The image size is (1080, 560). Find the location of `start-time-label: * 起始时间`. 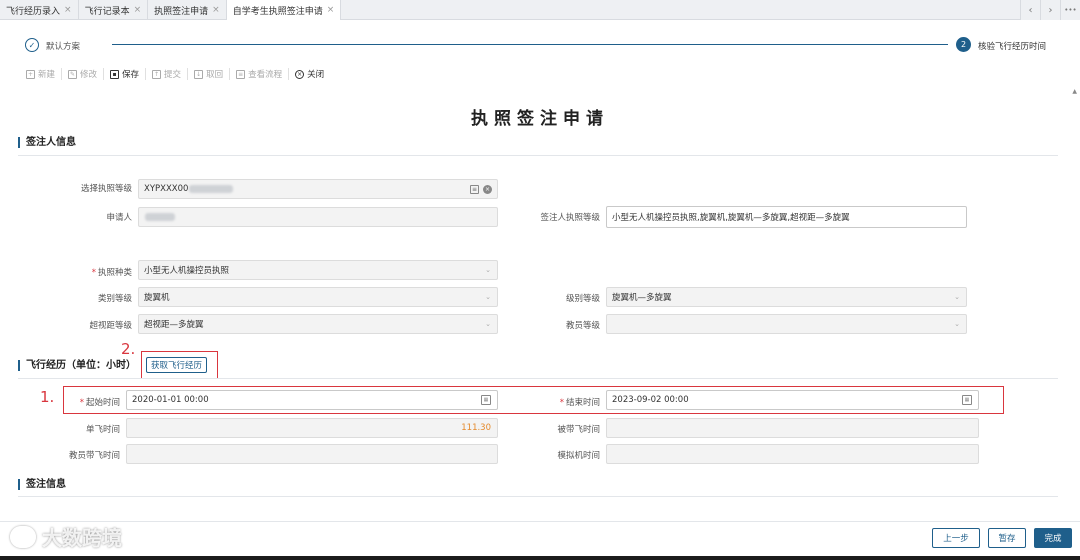

start-time-label: * 起始时间 is located at coordinates (99, 403).